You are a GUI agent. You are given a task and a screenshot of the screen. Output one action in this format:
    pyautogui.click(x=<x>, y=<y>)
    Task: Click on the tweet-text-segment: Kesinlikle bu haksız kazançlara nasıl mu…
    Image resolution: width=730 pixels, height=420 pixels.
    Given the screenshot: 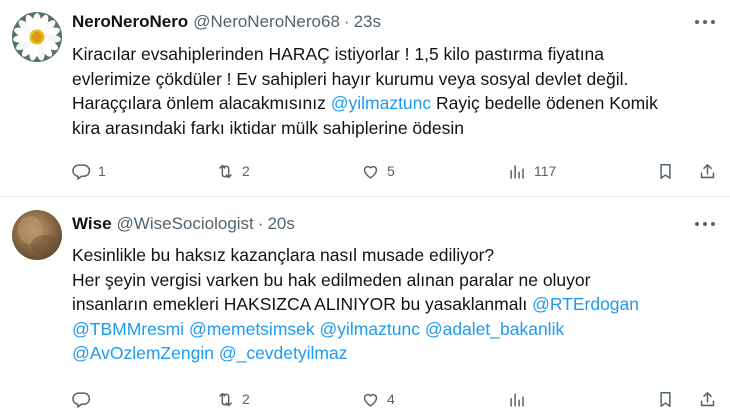 What is the action you would take?
    pyautogui.click(x=283, y=255)
    